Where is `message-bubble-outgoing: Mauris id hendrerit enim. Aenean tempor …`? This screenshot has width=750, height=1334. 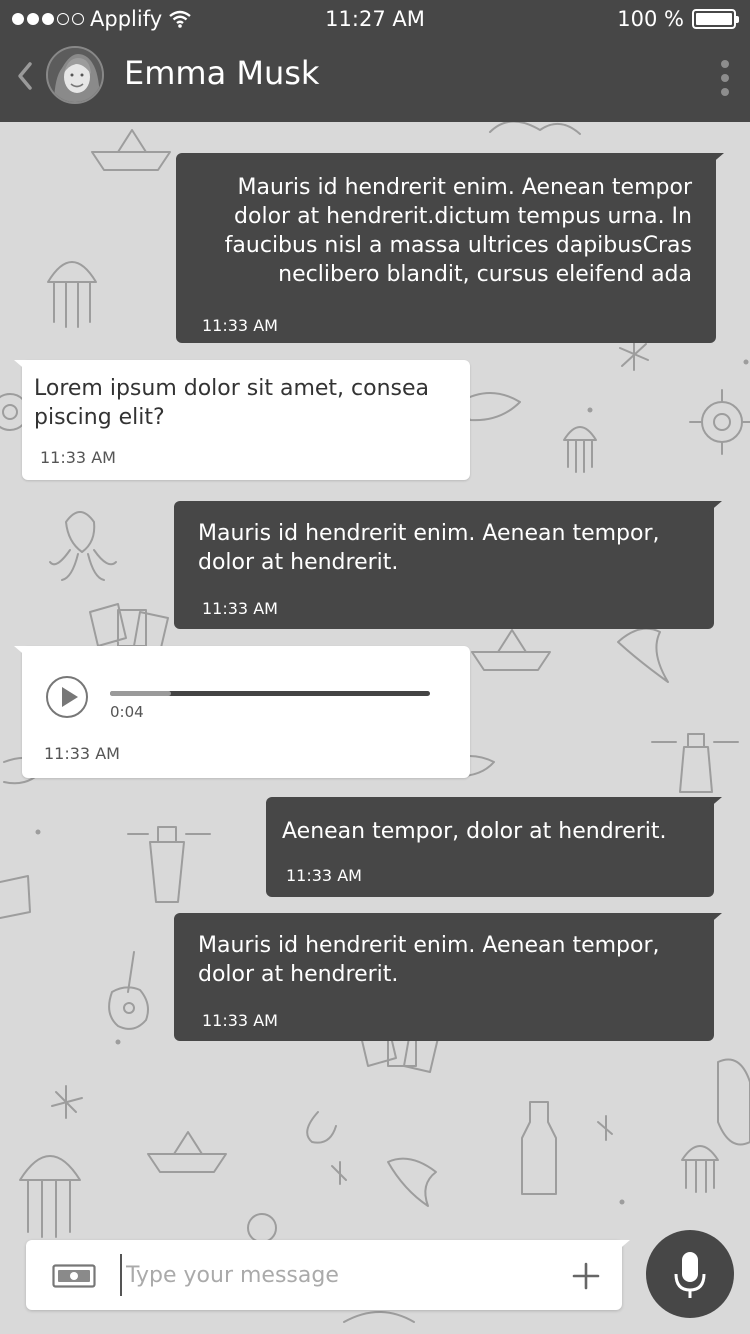
message-bubble-outgoing: Mauris id hendrerit enim. Aenean tempor … is located at coordinates (450, 248).